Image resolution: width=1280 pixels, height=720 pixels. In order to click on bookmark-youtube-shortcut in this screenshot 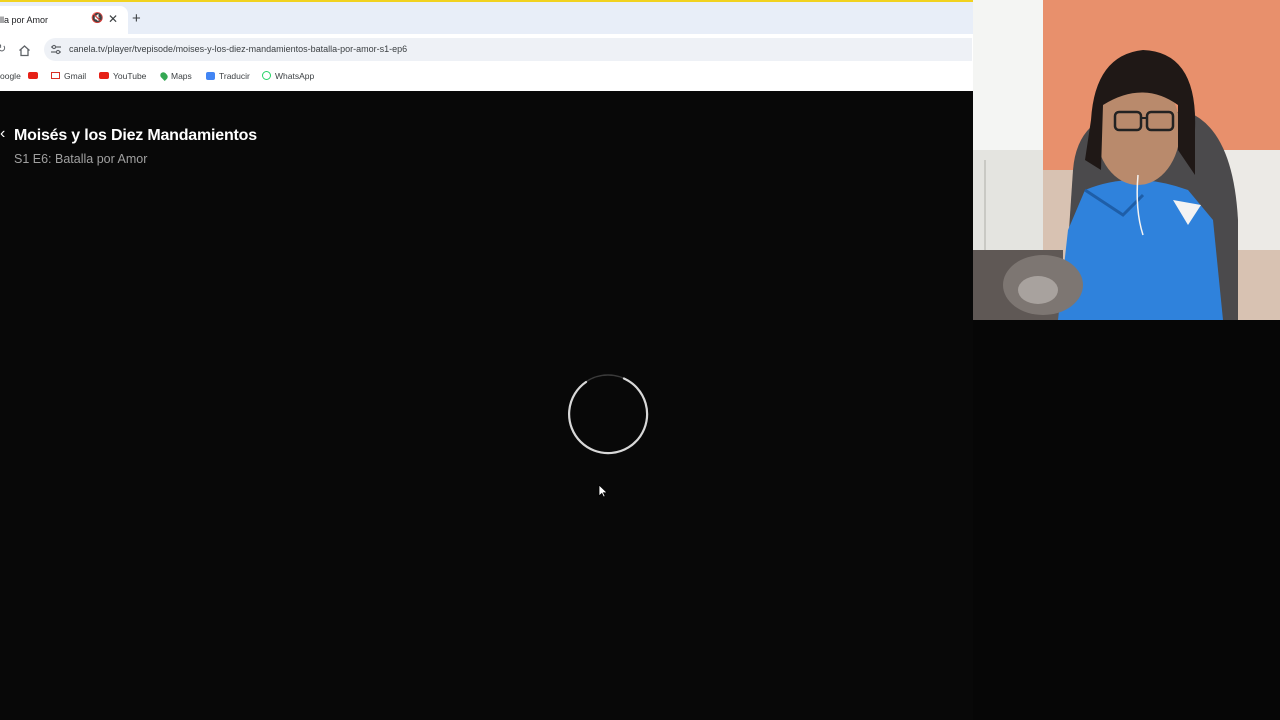, I will do `click(35, 77)`.